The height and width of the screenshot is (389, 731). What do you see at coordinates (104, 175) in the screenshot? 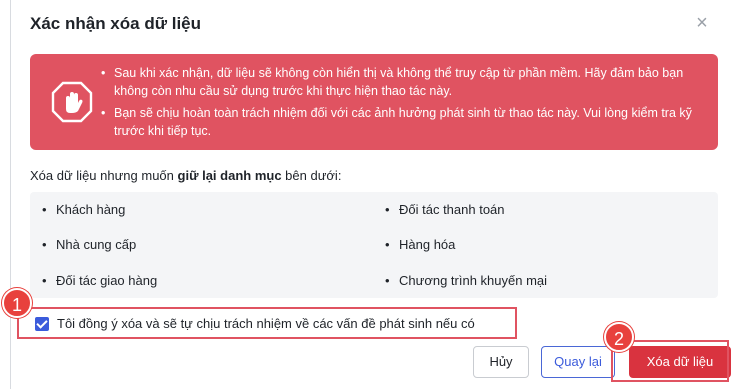
I see `keep-label-prefix: Xóa dữ liệu nhưng muốn` at bounding box center [104, 175].